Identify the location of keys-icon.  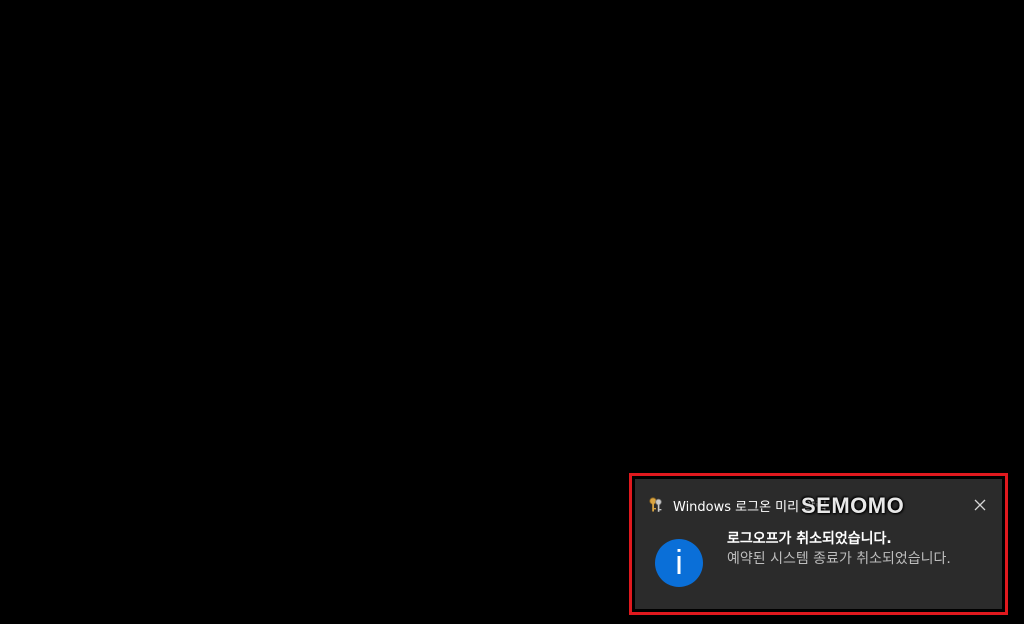
(656, 505).